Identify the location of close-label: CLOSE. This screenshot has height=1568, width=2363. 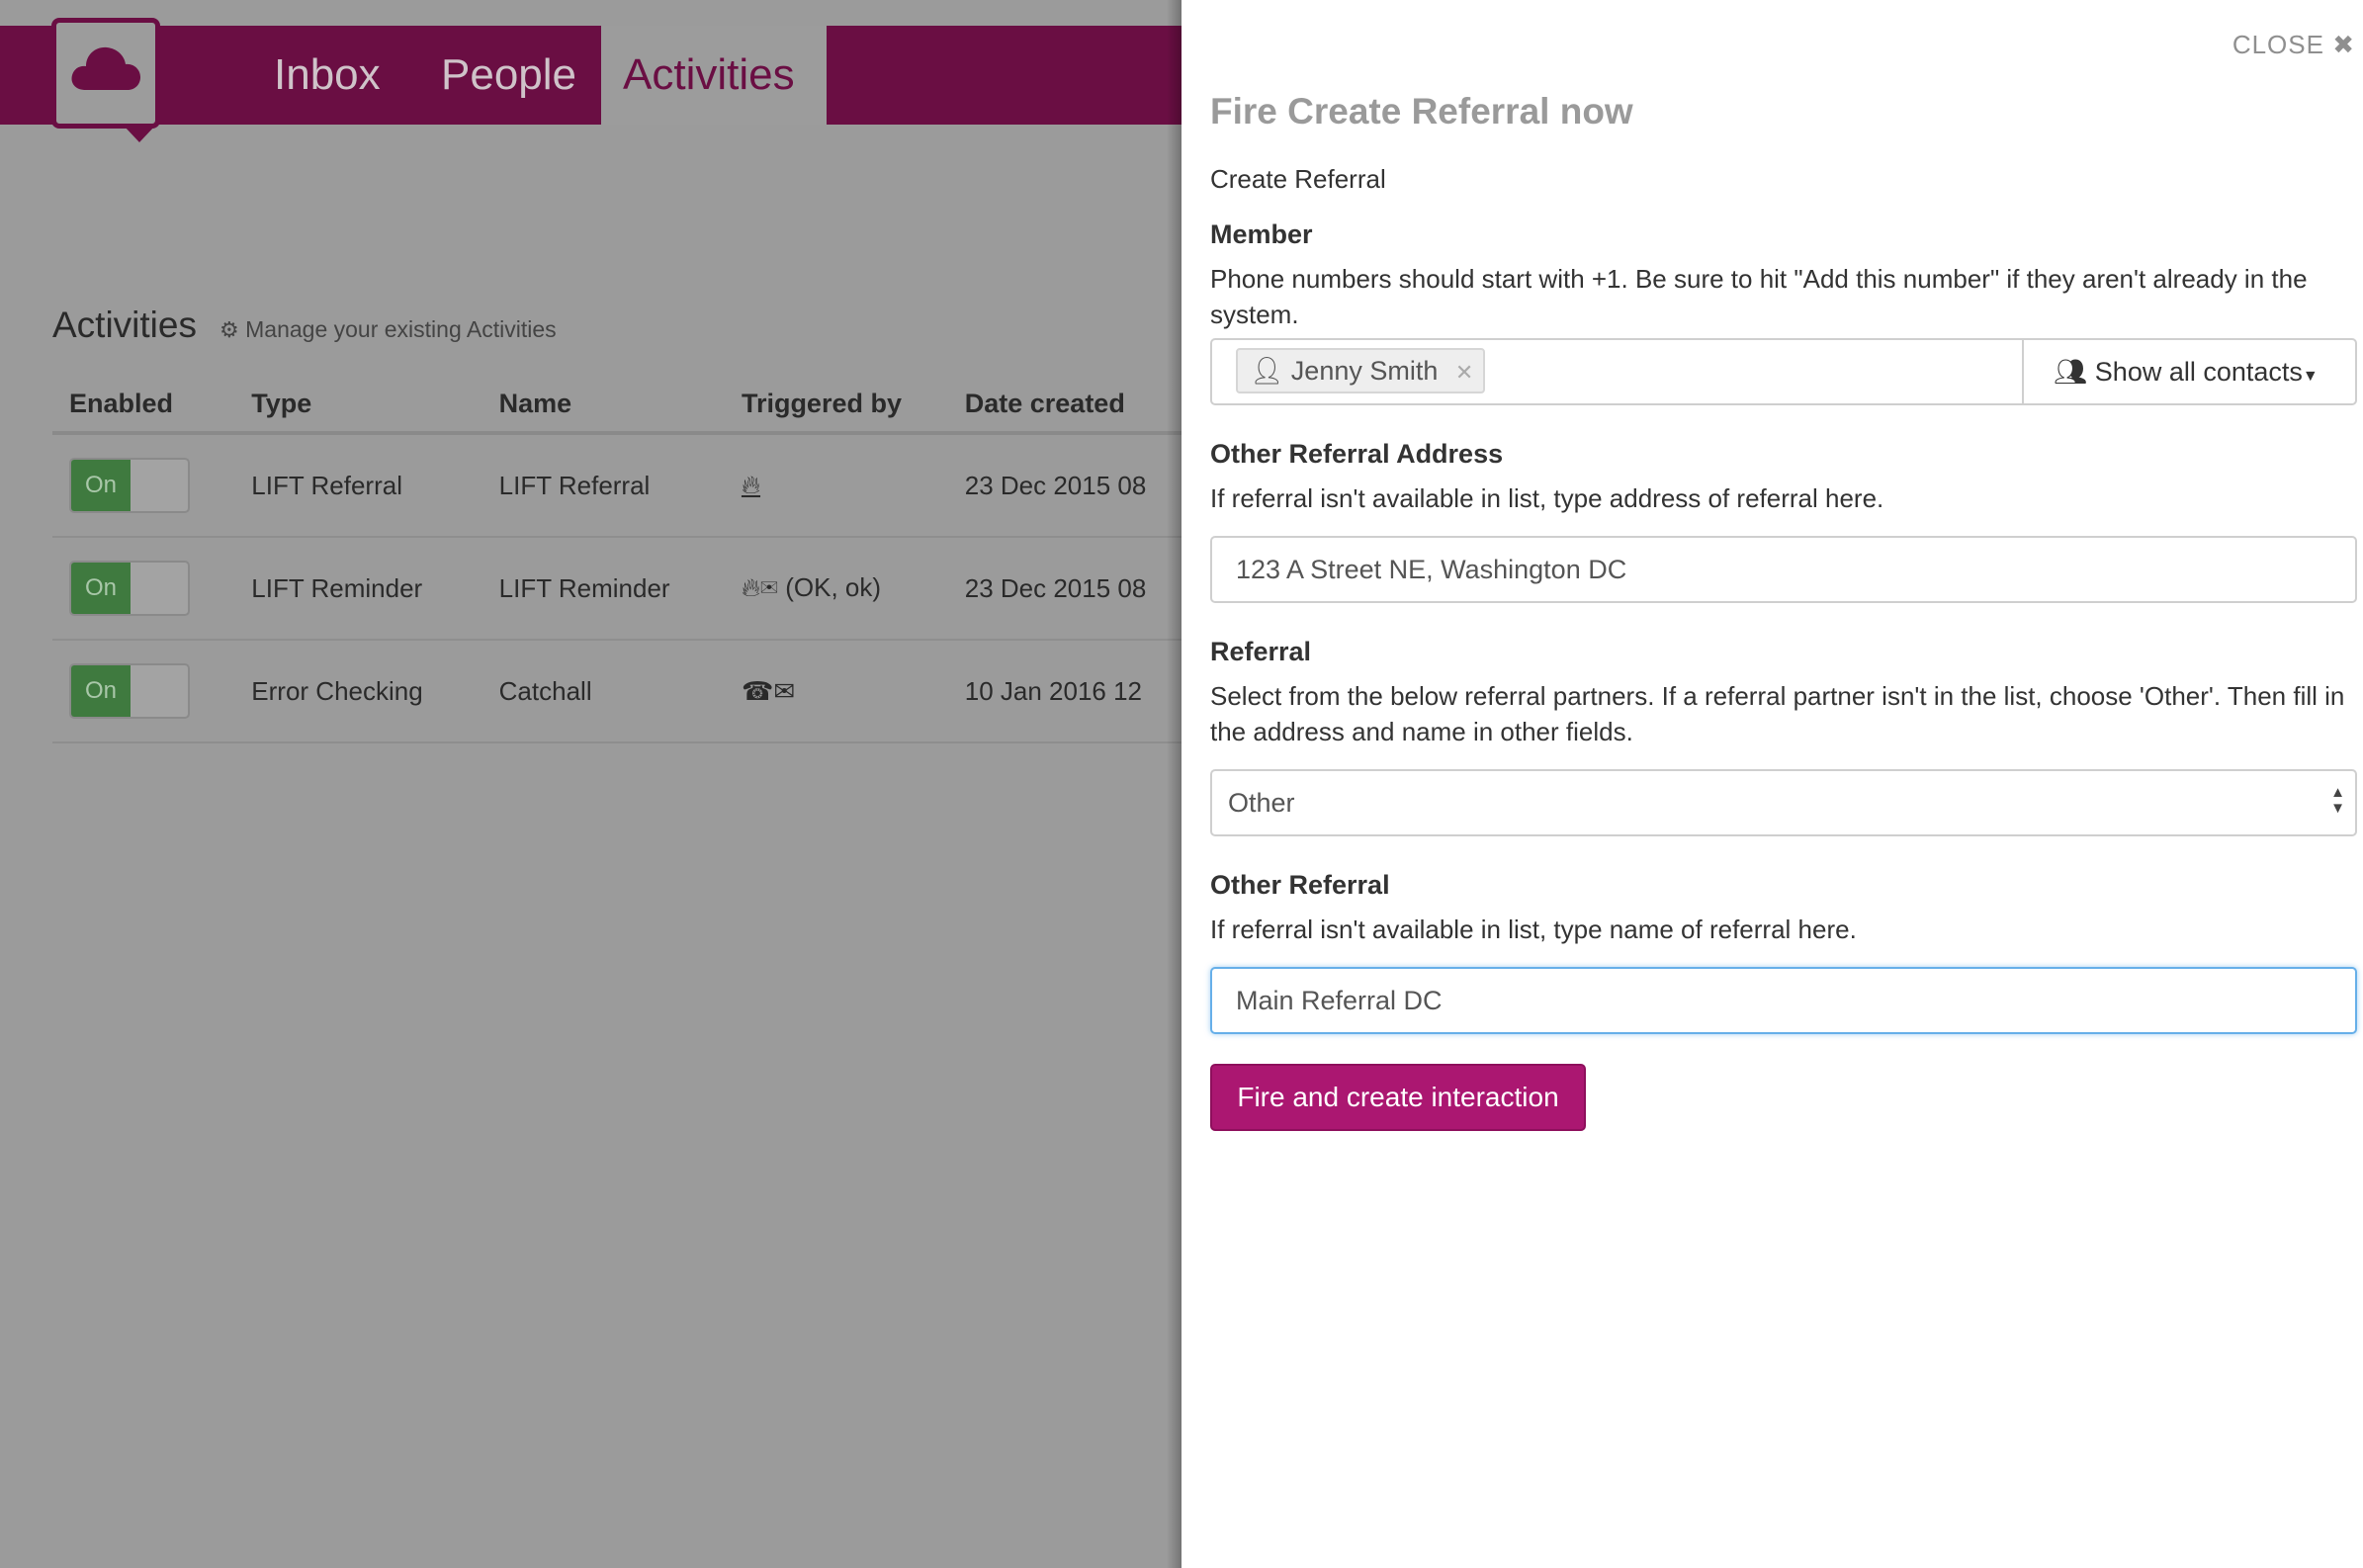
(2278, 45).